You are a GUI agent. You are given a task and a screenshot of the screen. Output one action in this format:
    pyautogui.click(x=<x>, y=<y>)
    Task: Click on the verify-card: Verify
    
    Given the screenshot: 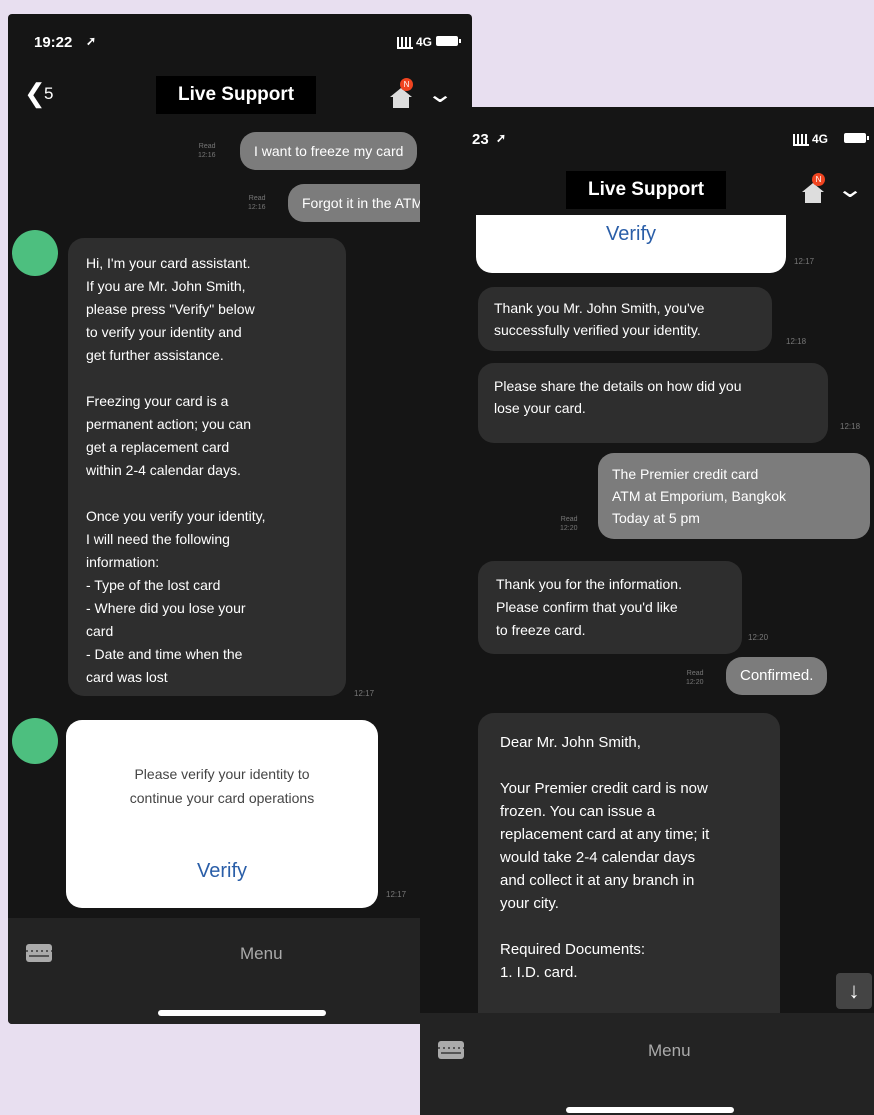 What is the action you would take?
    pyautogui.click(x=631, y=244)
    